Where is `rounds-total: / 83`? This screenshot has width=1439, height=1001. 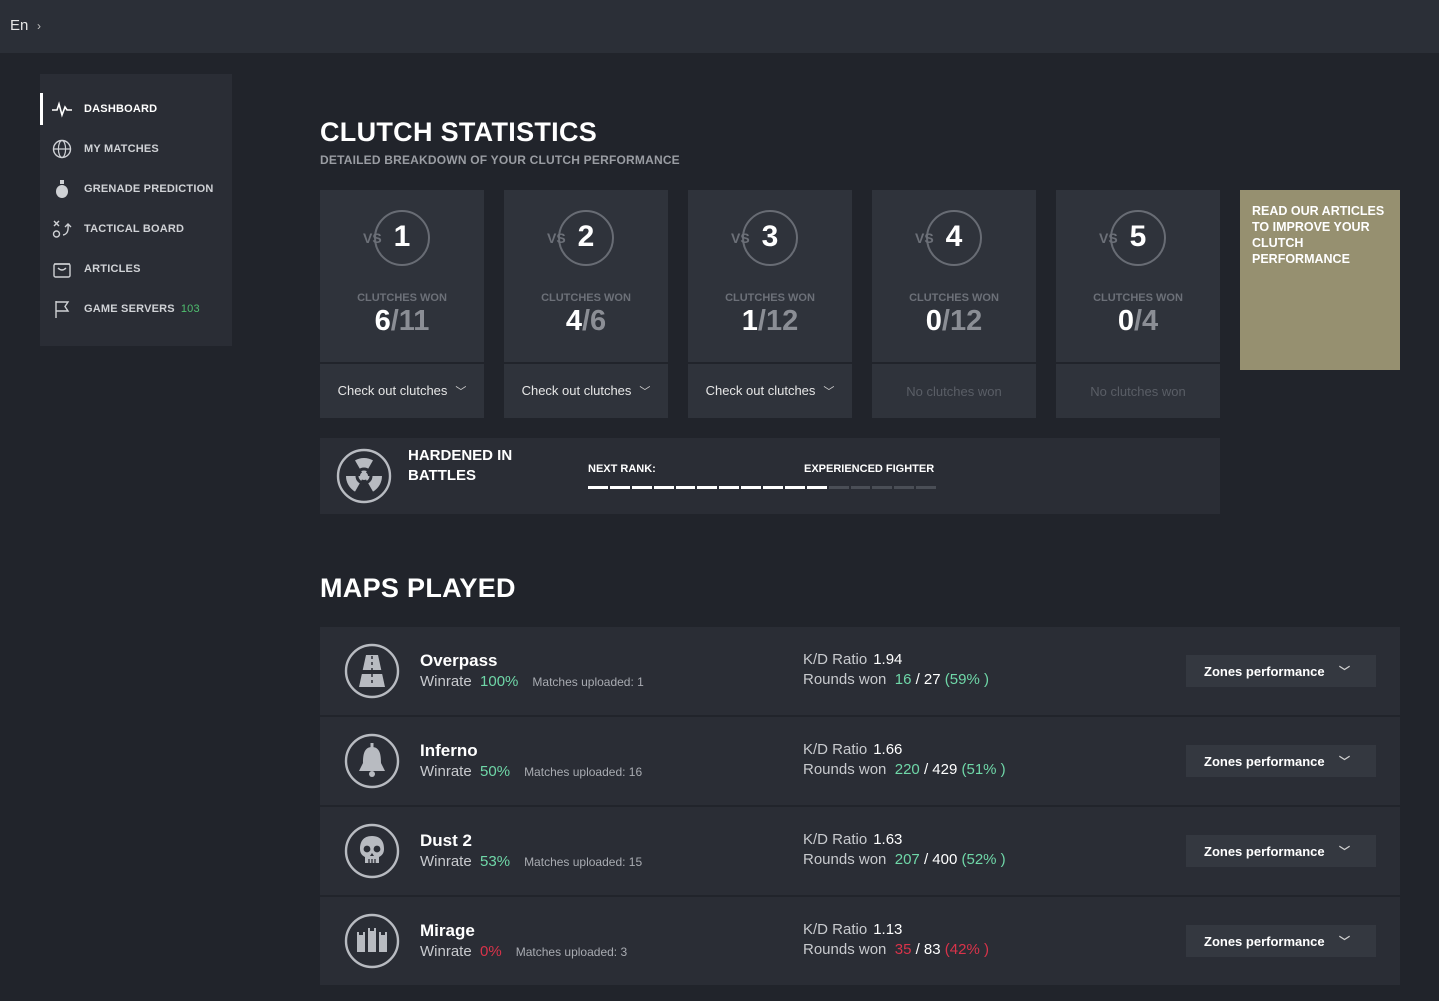 rounds-total: / 83 is located at coordinates (928, 949).